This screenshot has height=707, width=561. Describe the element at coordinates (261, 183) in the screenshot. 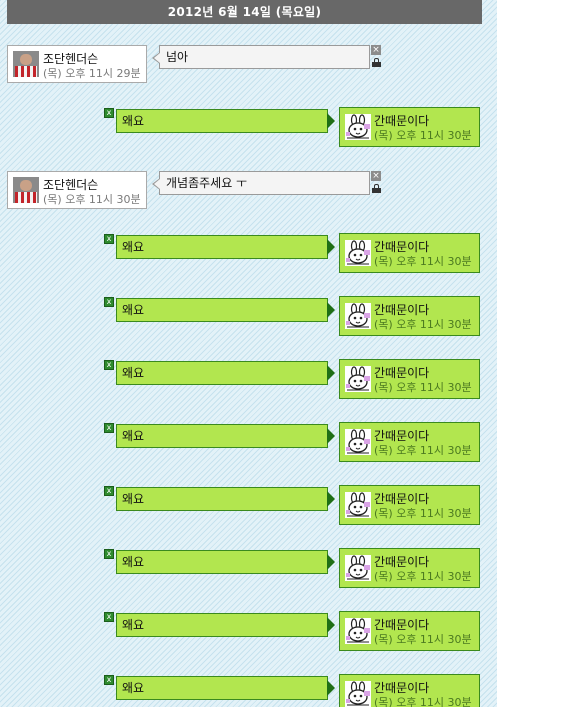

I see `received-message-bubble: 개념좀주세요 ㅜ` at that location.